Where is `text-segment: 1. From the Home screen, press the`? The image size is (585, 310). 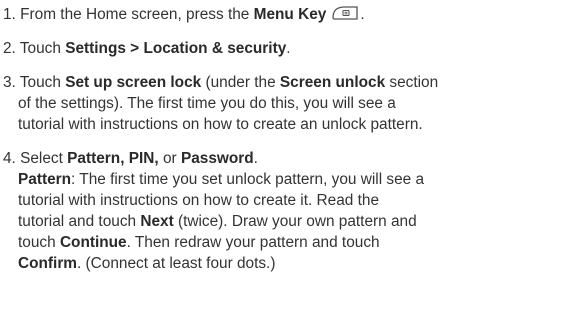
text-segment: 1. From the Home screen, press the is located at coordinates (128, 14).